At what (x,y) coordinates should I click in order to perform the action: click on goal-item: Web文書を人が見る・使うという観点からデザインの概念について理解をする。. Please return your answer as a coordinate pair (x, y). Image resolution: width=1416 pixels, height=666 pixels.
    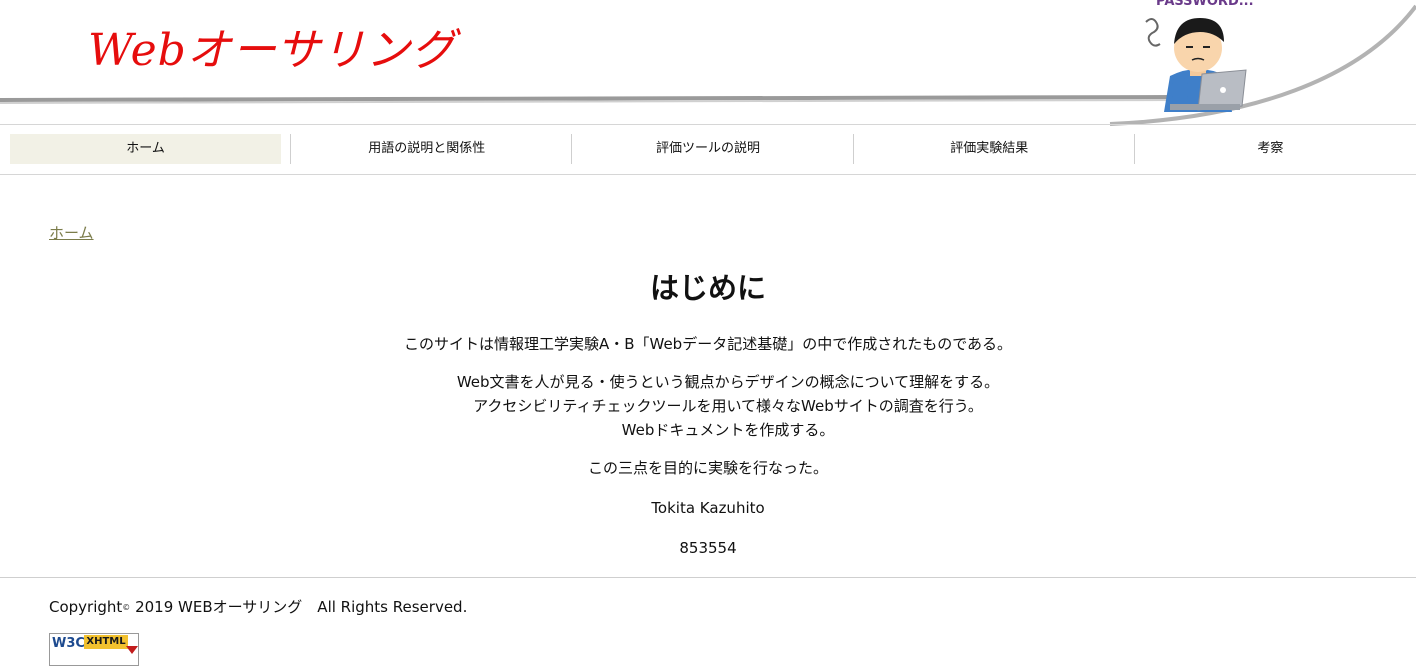
    Looking at the image, I should click on (728, 382).